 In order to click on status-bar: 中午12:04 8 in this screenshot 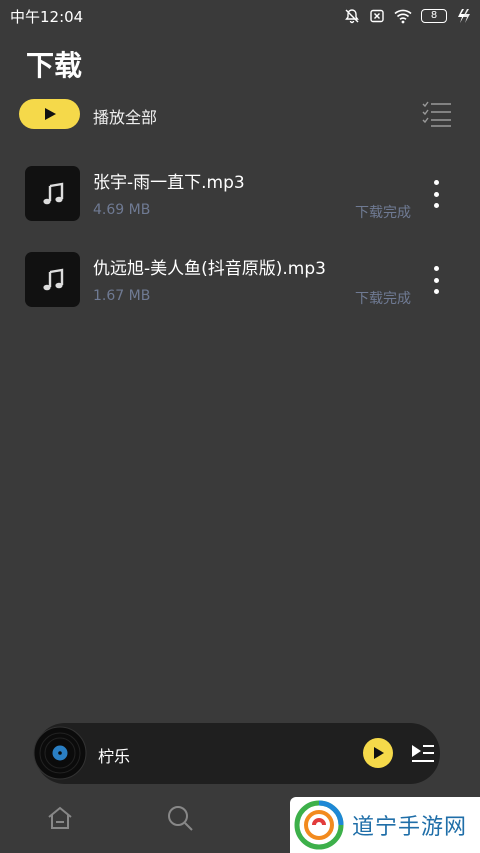, I will do `click(240, 16)`.